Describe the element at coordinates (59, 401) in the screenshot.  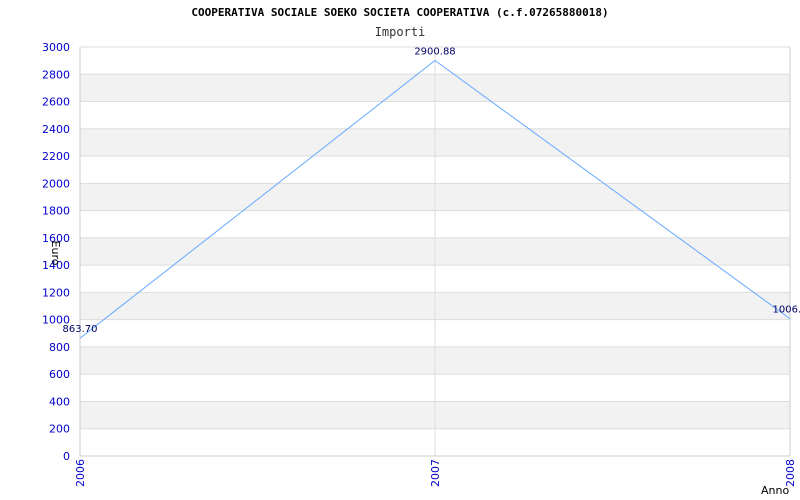
I see `y-tick-label: 400` at that location.